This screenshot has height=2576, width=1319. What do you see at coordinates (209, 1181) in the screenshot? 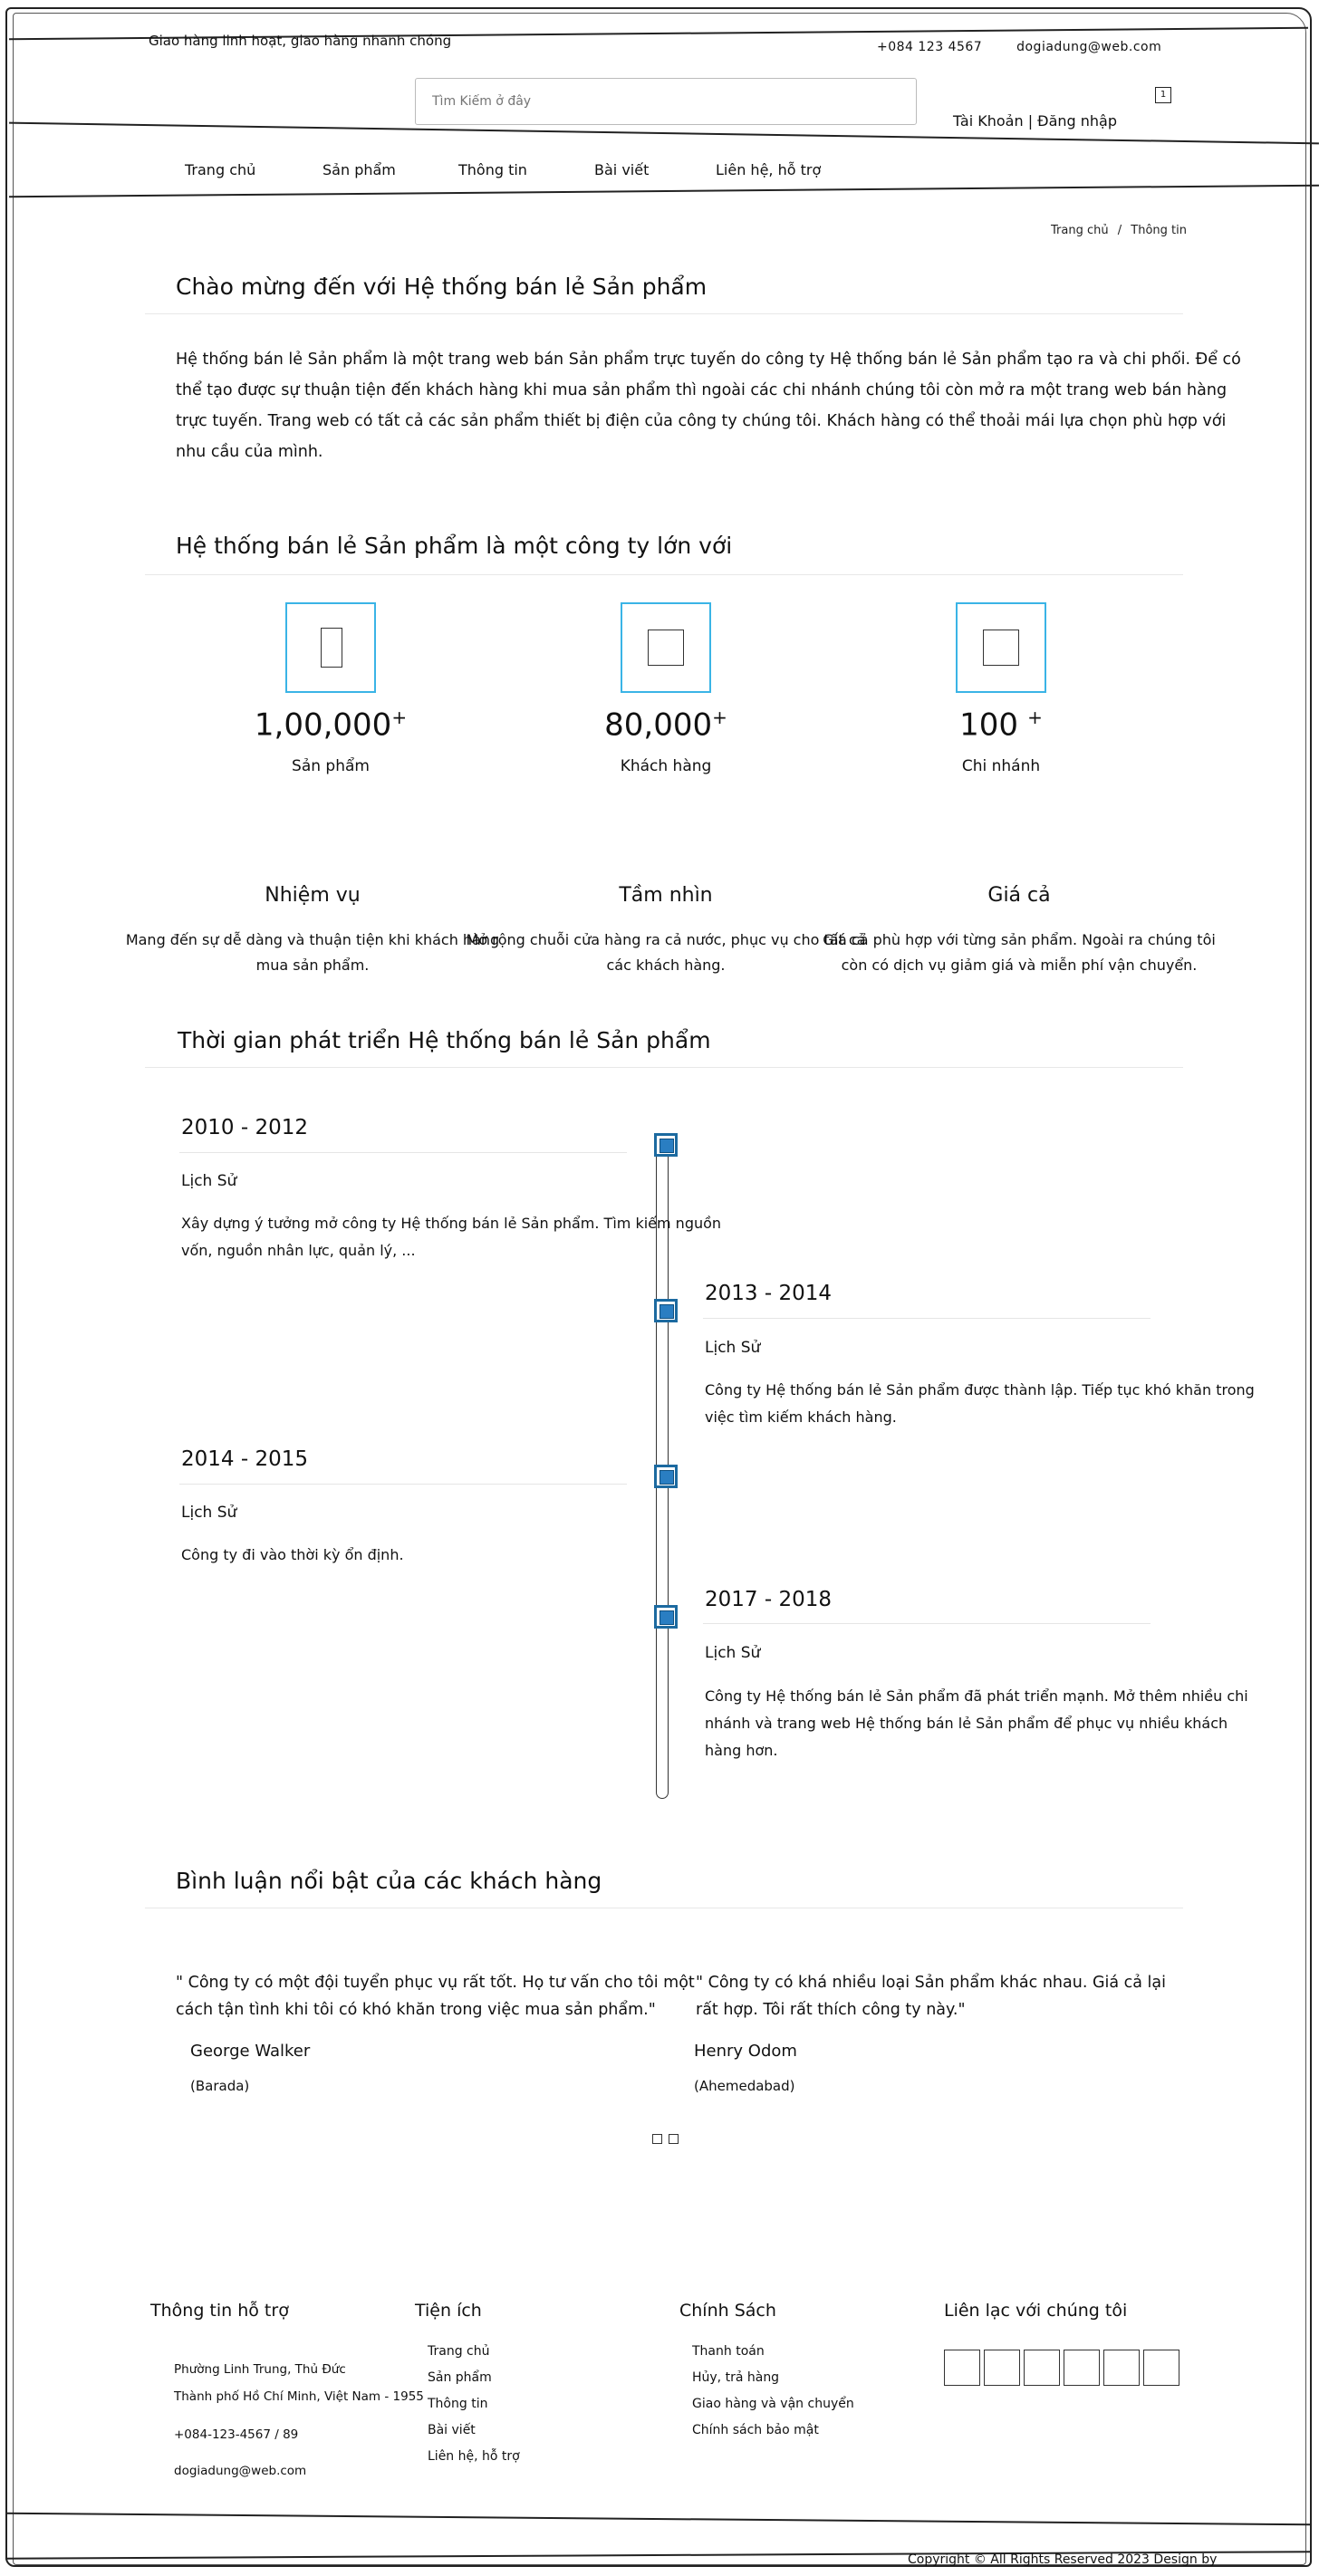
I see `timeline-subtitle-1: Lịch Sử` at bounding box center [209, 1181].